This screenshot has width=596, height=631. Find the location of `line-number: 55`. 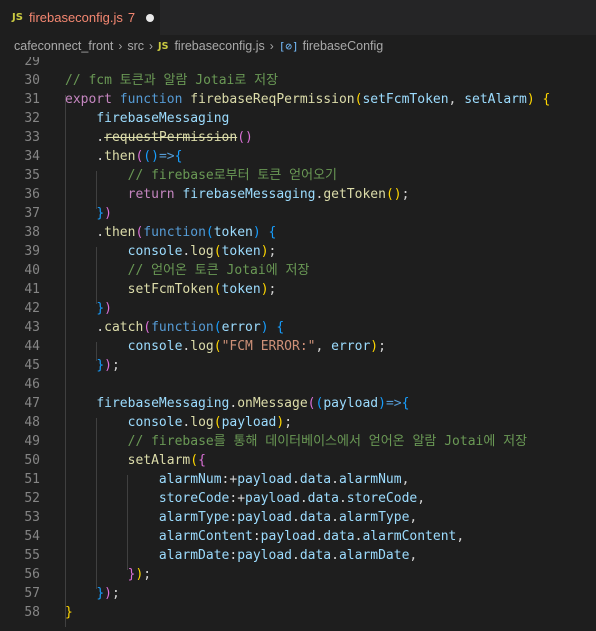

line-number: 55 is located at coordinates (32, 555).